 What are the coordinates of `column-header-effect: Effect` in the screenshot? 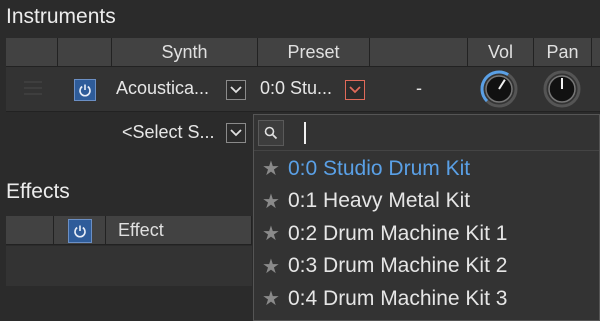 It's located at (179, 230).